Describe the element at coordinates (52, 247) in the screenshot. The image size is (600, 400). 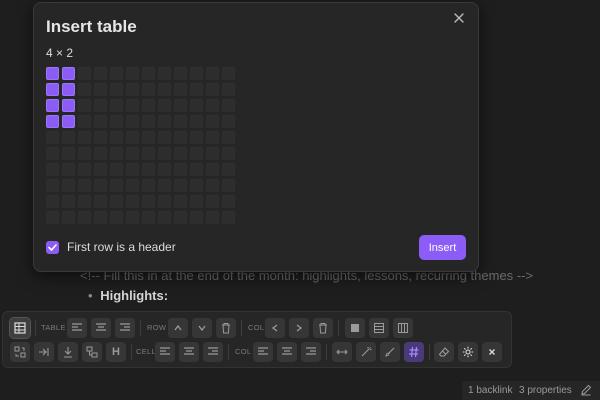
I see `header-checkbox` at that location.